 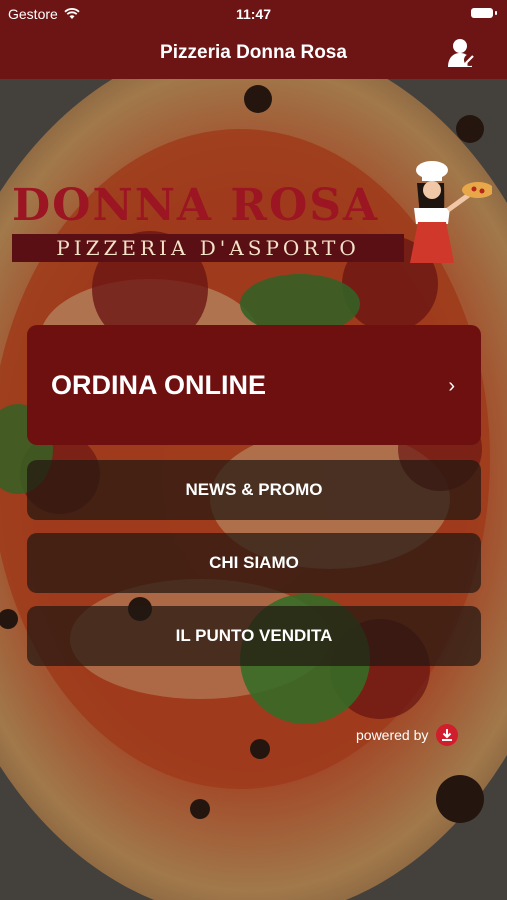 What do you see at coordinates (451, 212) in the screenshot?
I see `chef-woman-illustration` at bounding box center [451, 212].